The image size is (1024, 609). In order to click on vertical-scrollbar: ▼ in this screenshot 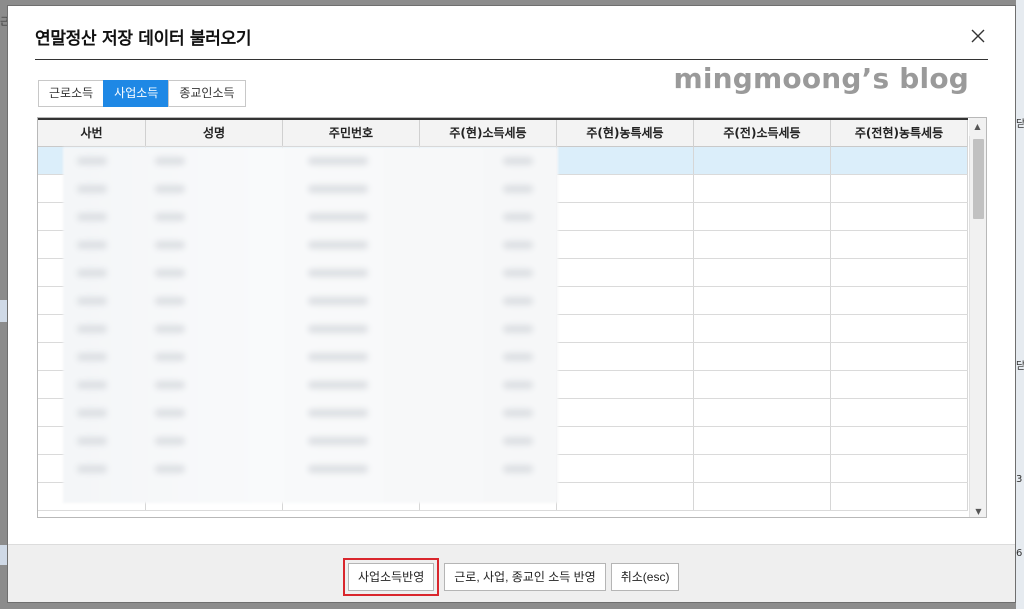, I will do `click(977, 326)`.